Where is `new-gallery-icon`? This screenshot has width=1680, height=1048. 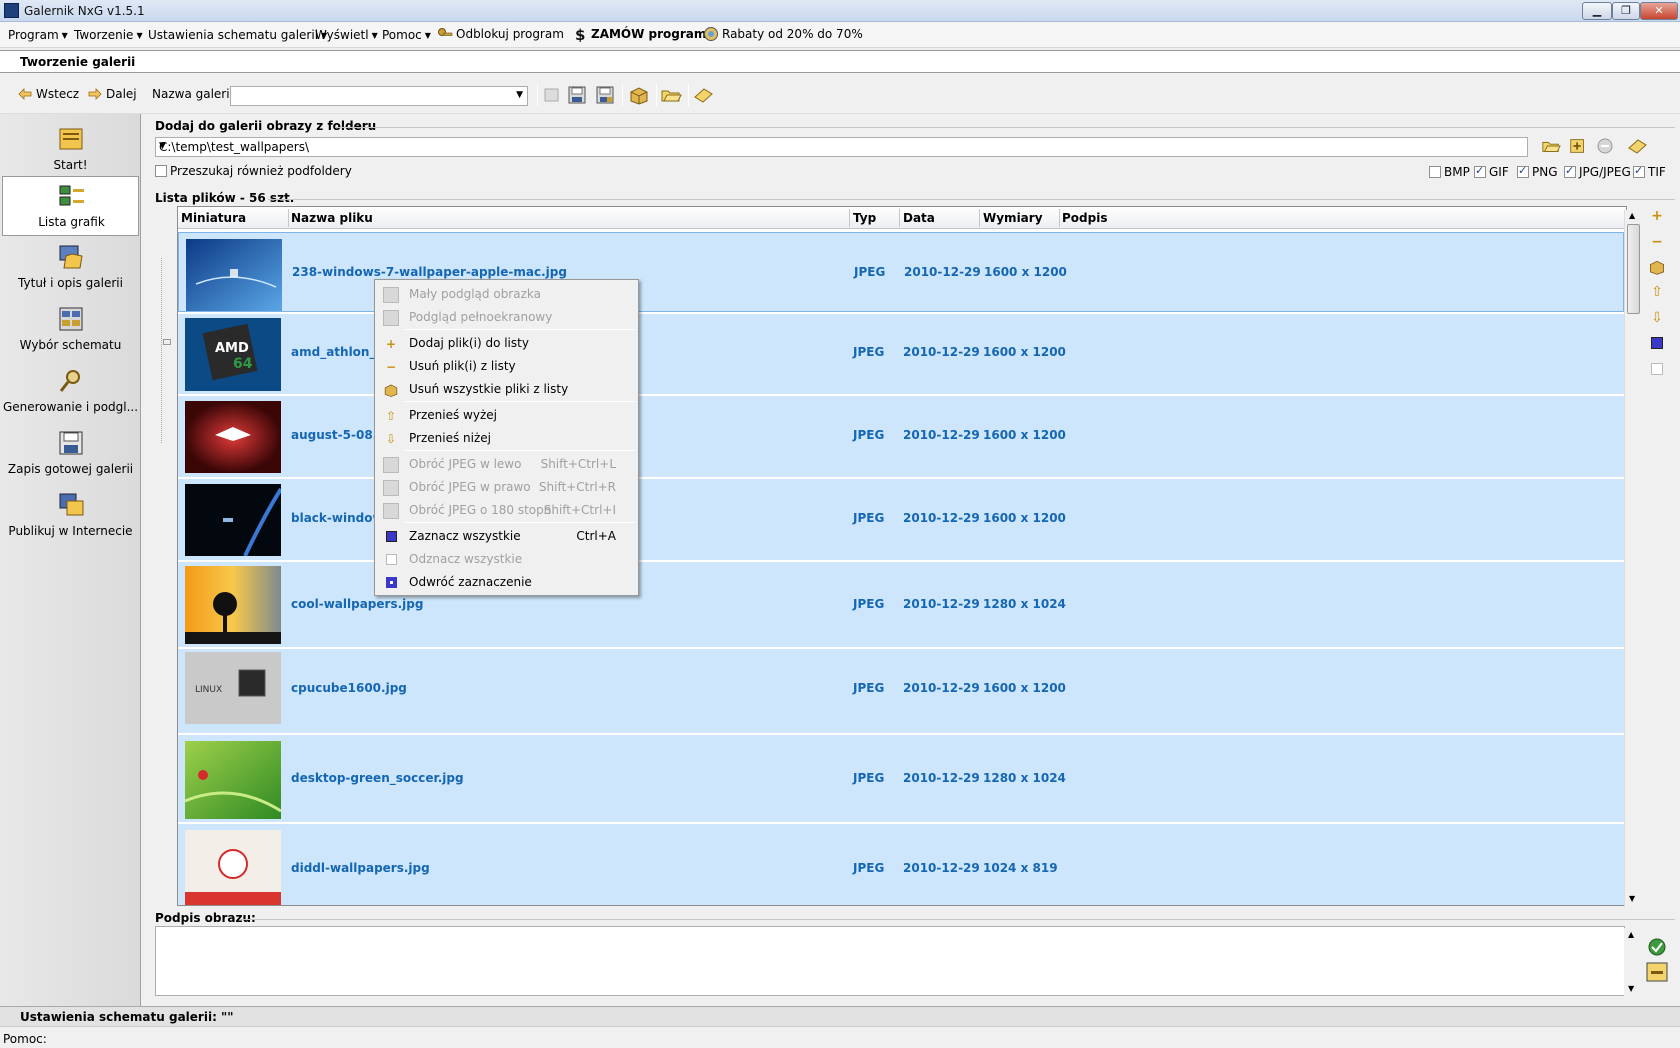 new-gallery-icon is located at coordinates (552, 95).